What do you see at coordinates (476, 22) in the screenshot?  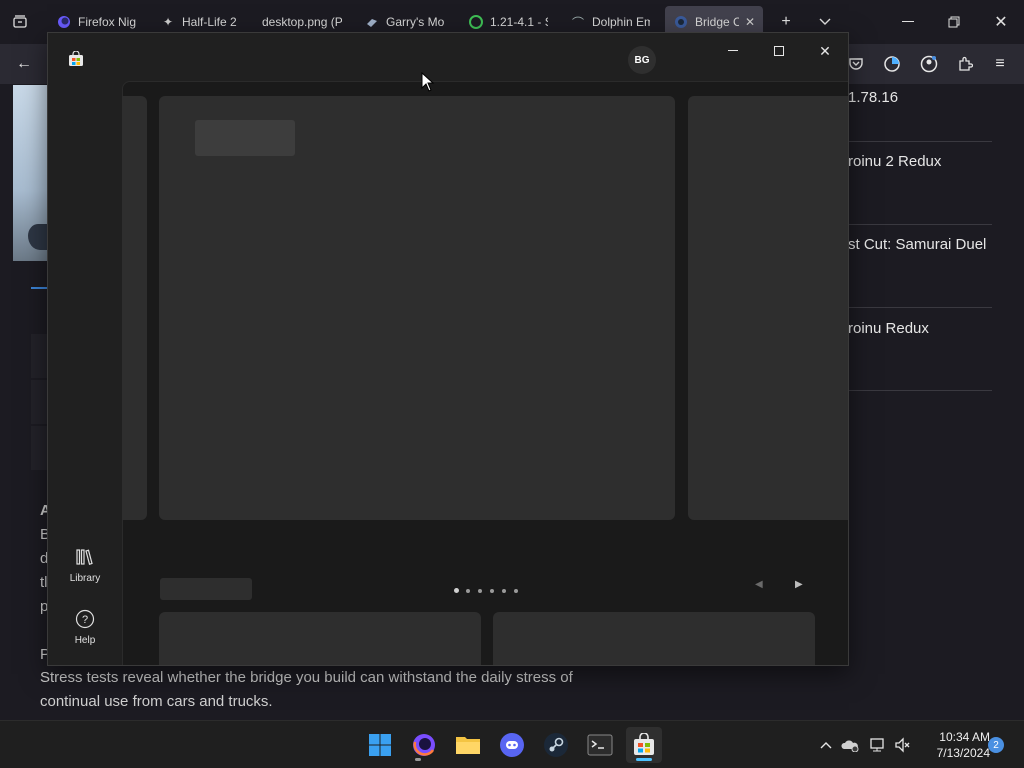 I see `green-logo-icon` at bounding box center [476, 22].